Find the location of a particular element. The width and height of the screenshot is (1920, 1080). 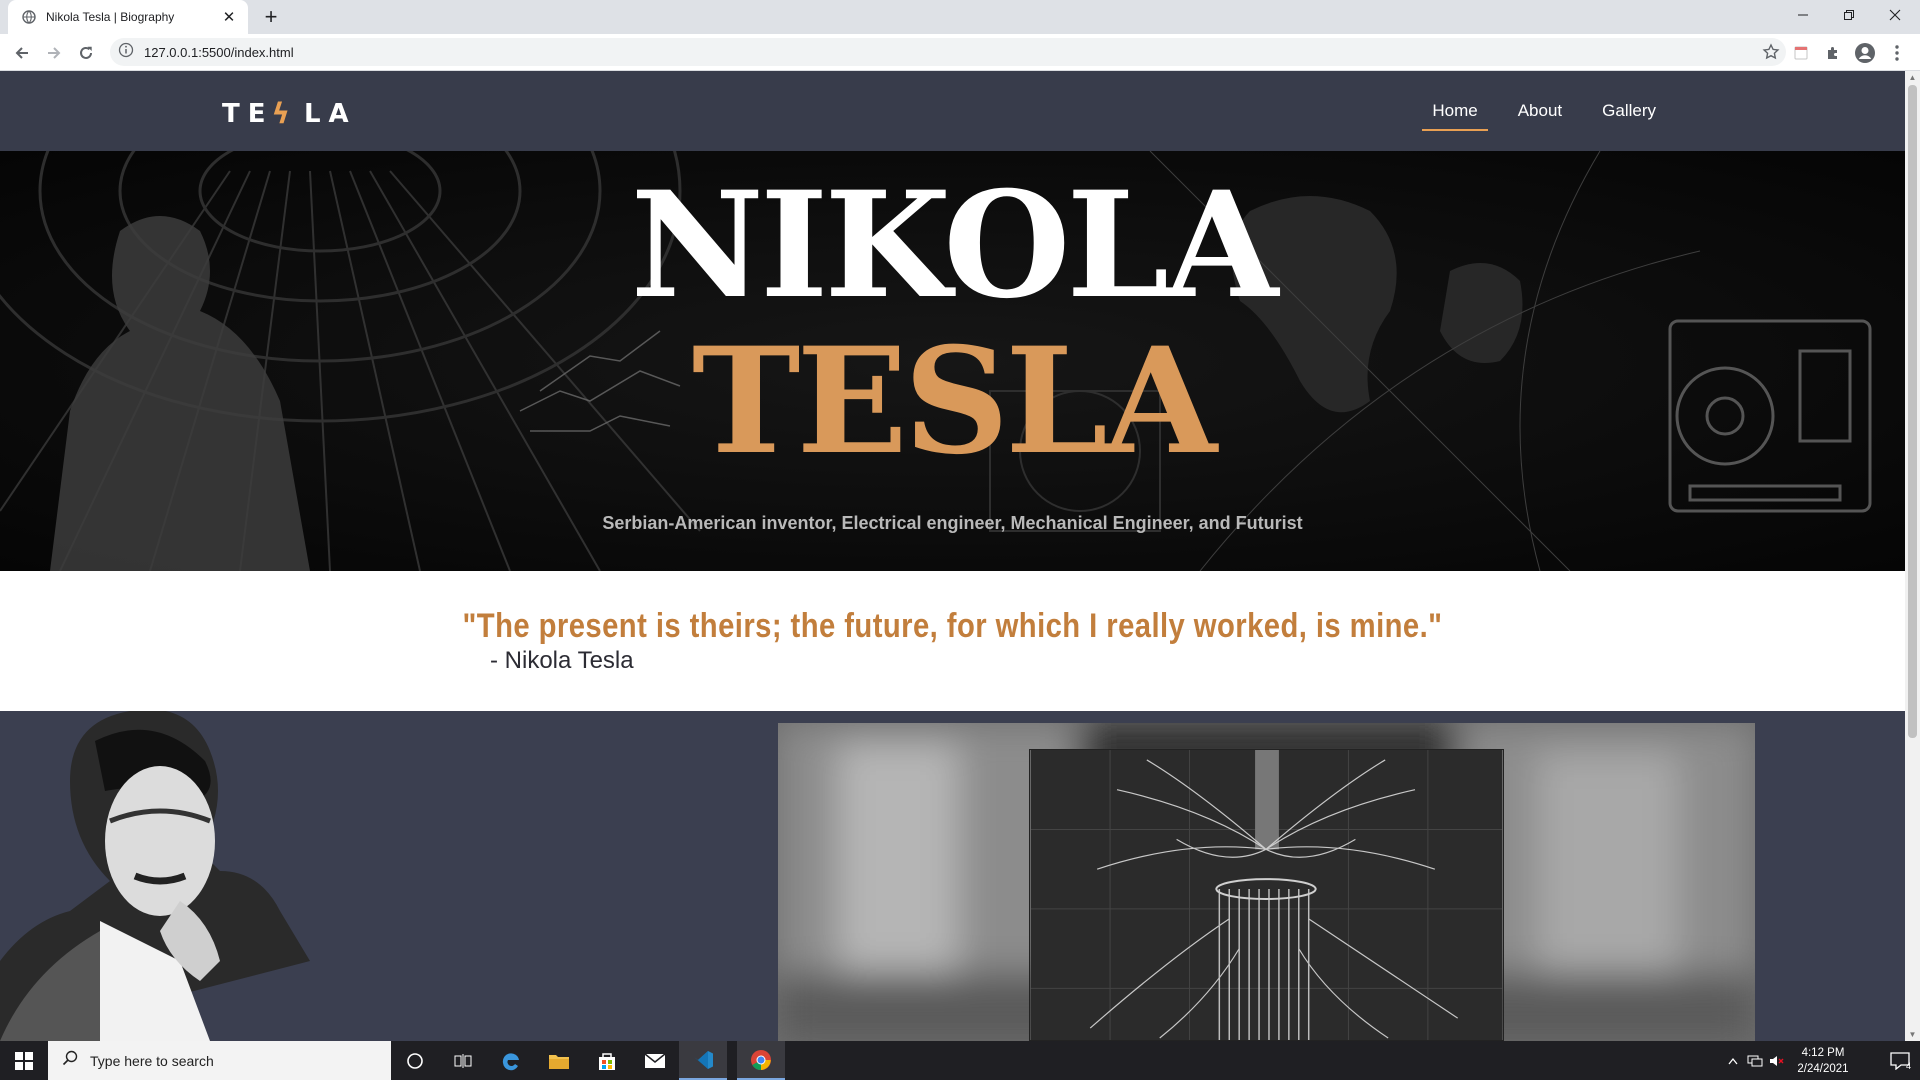

notification-count: 4 is located at coordinates (1908, 1066).